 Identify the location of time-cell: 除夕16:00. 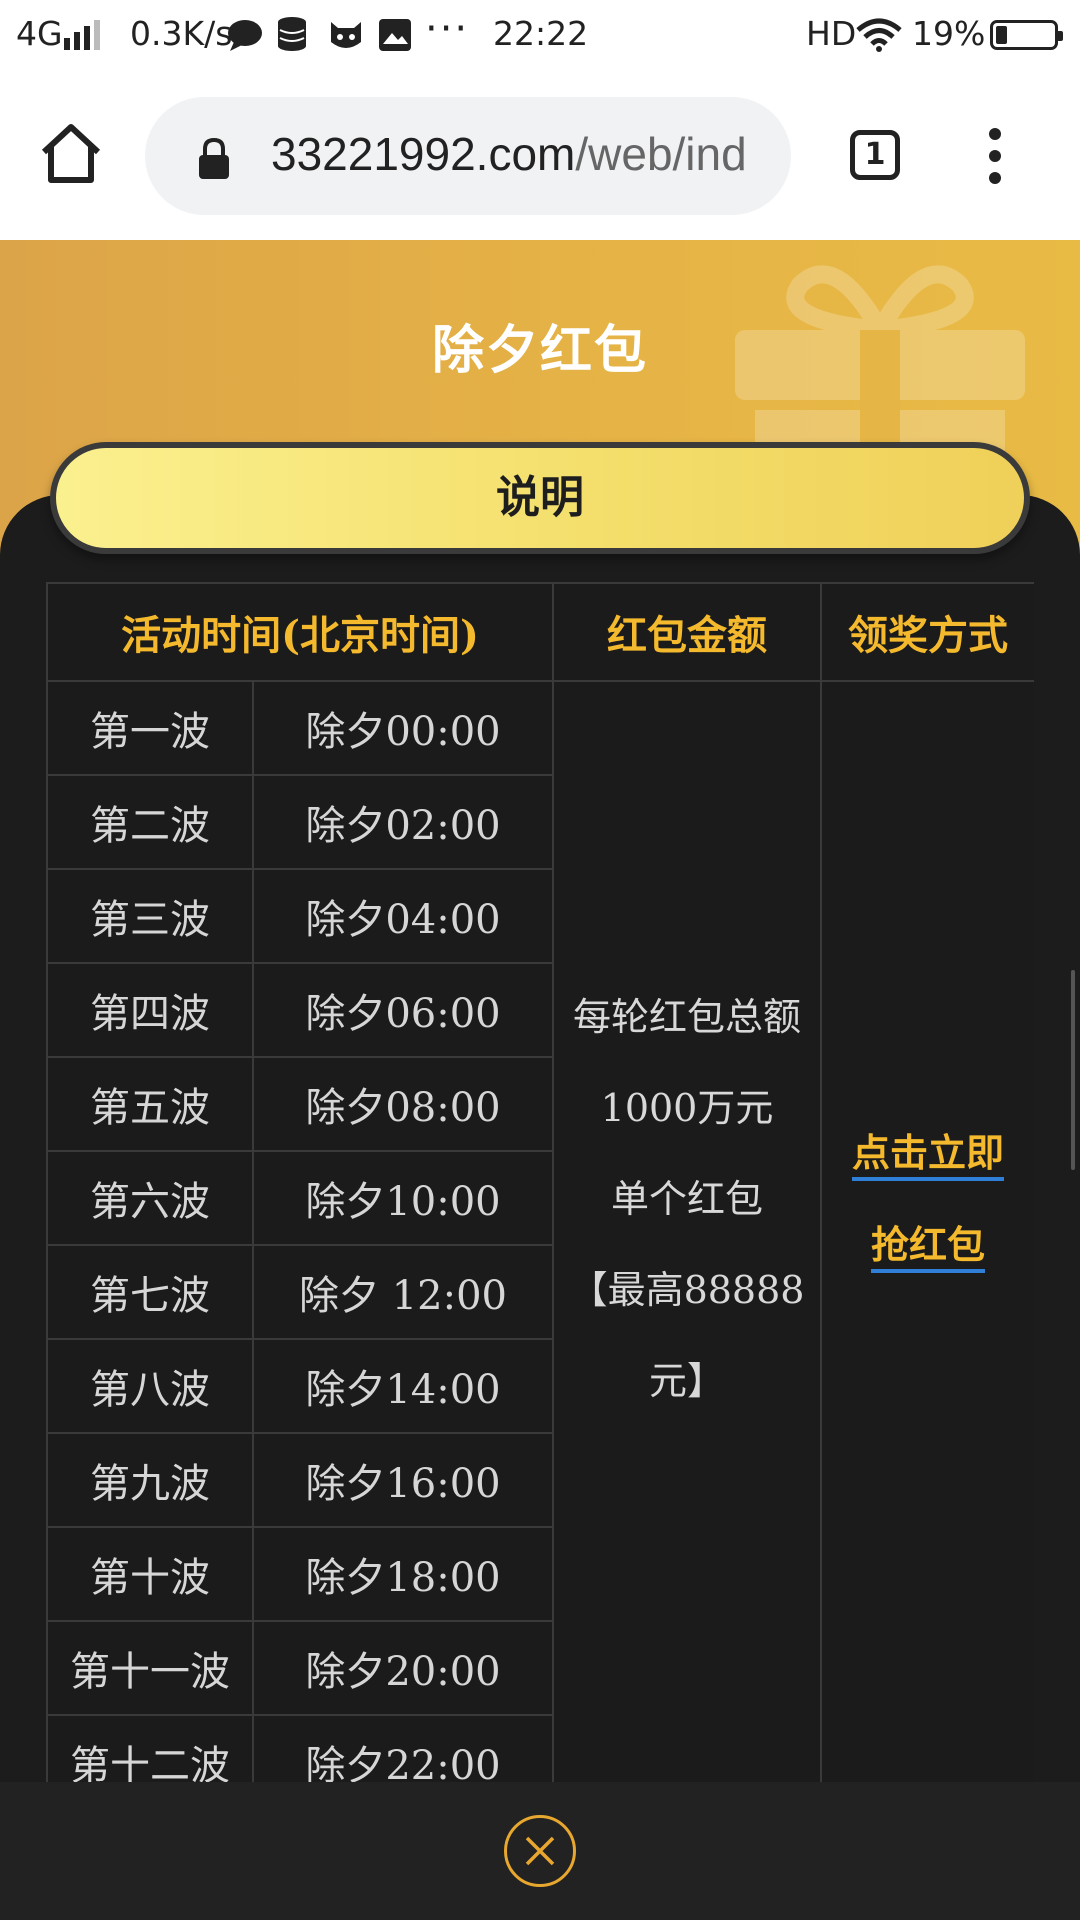
(403, 1480).